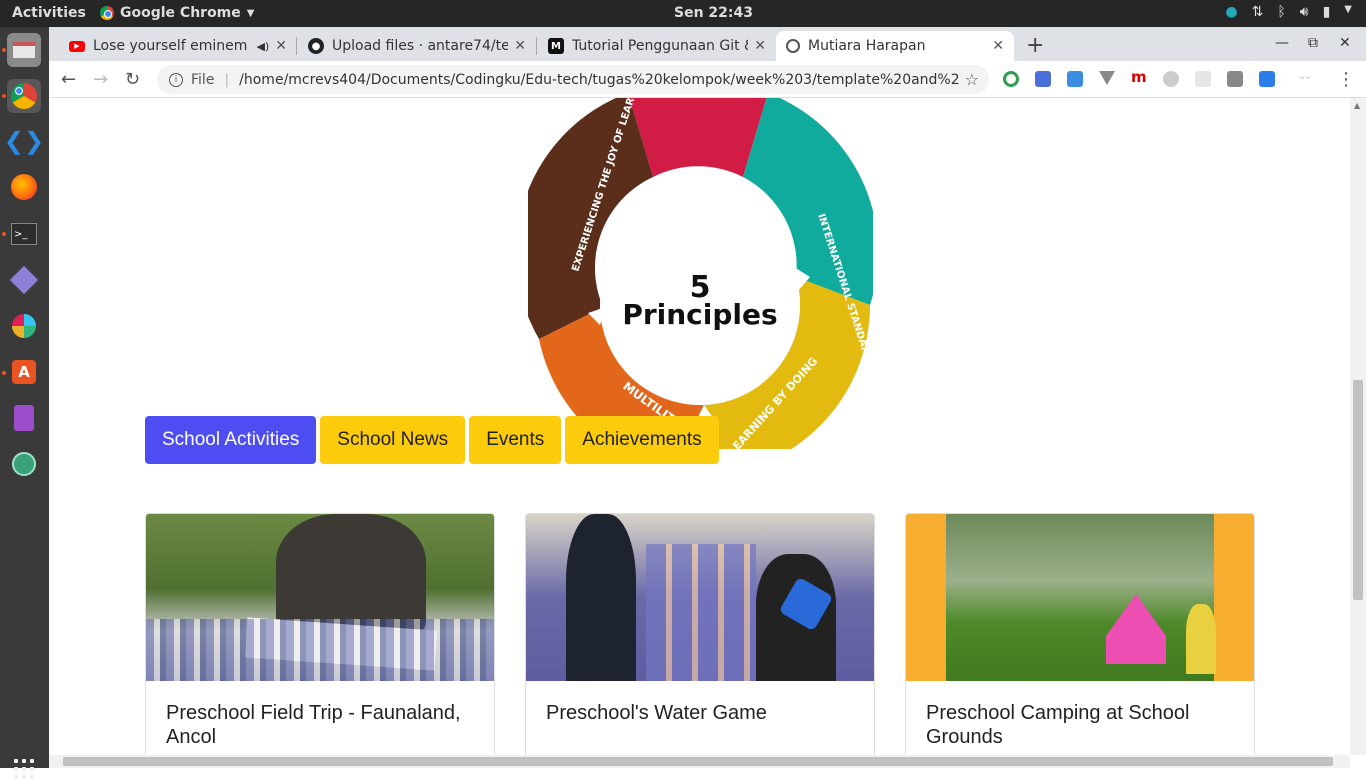 The width and height of the screenshot is (1366, 779). Describe the element at coordinates (1288, 12) in the screenshot. I see `system-tray: ● ⇅ ᛒ 🔊︎ ▮ ▼` at that location.